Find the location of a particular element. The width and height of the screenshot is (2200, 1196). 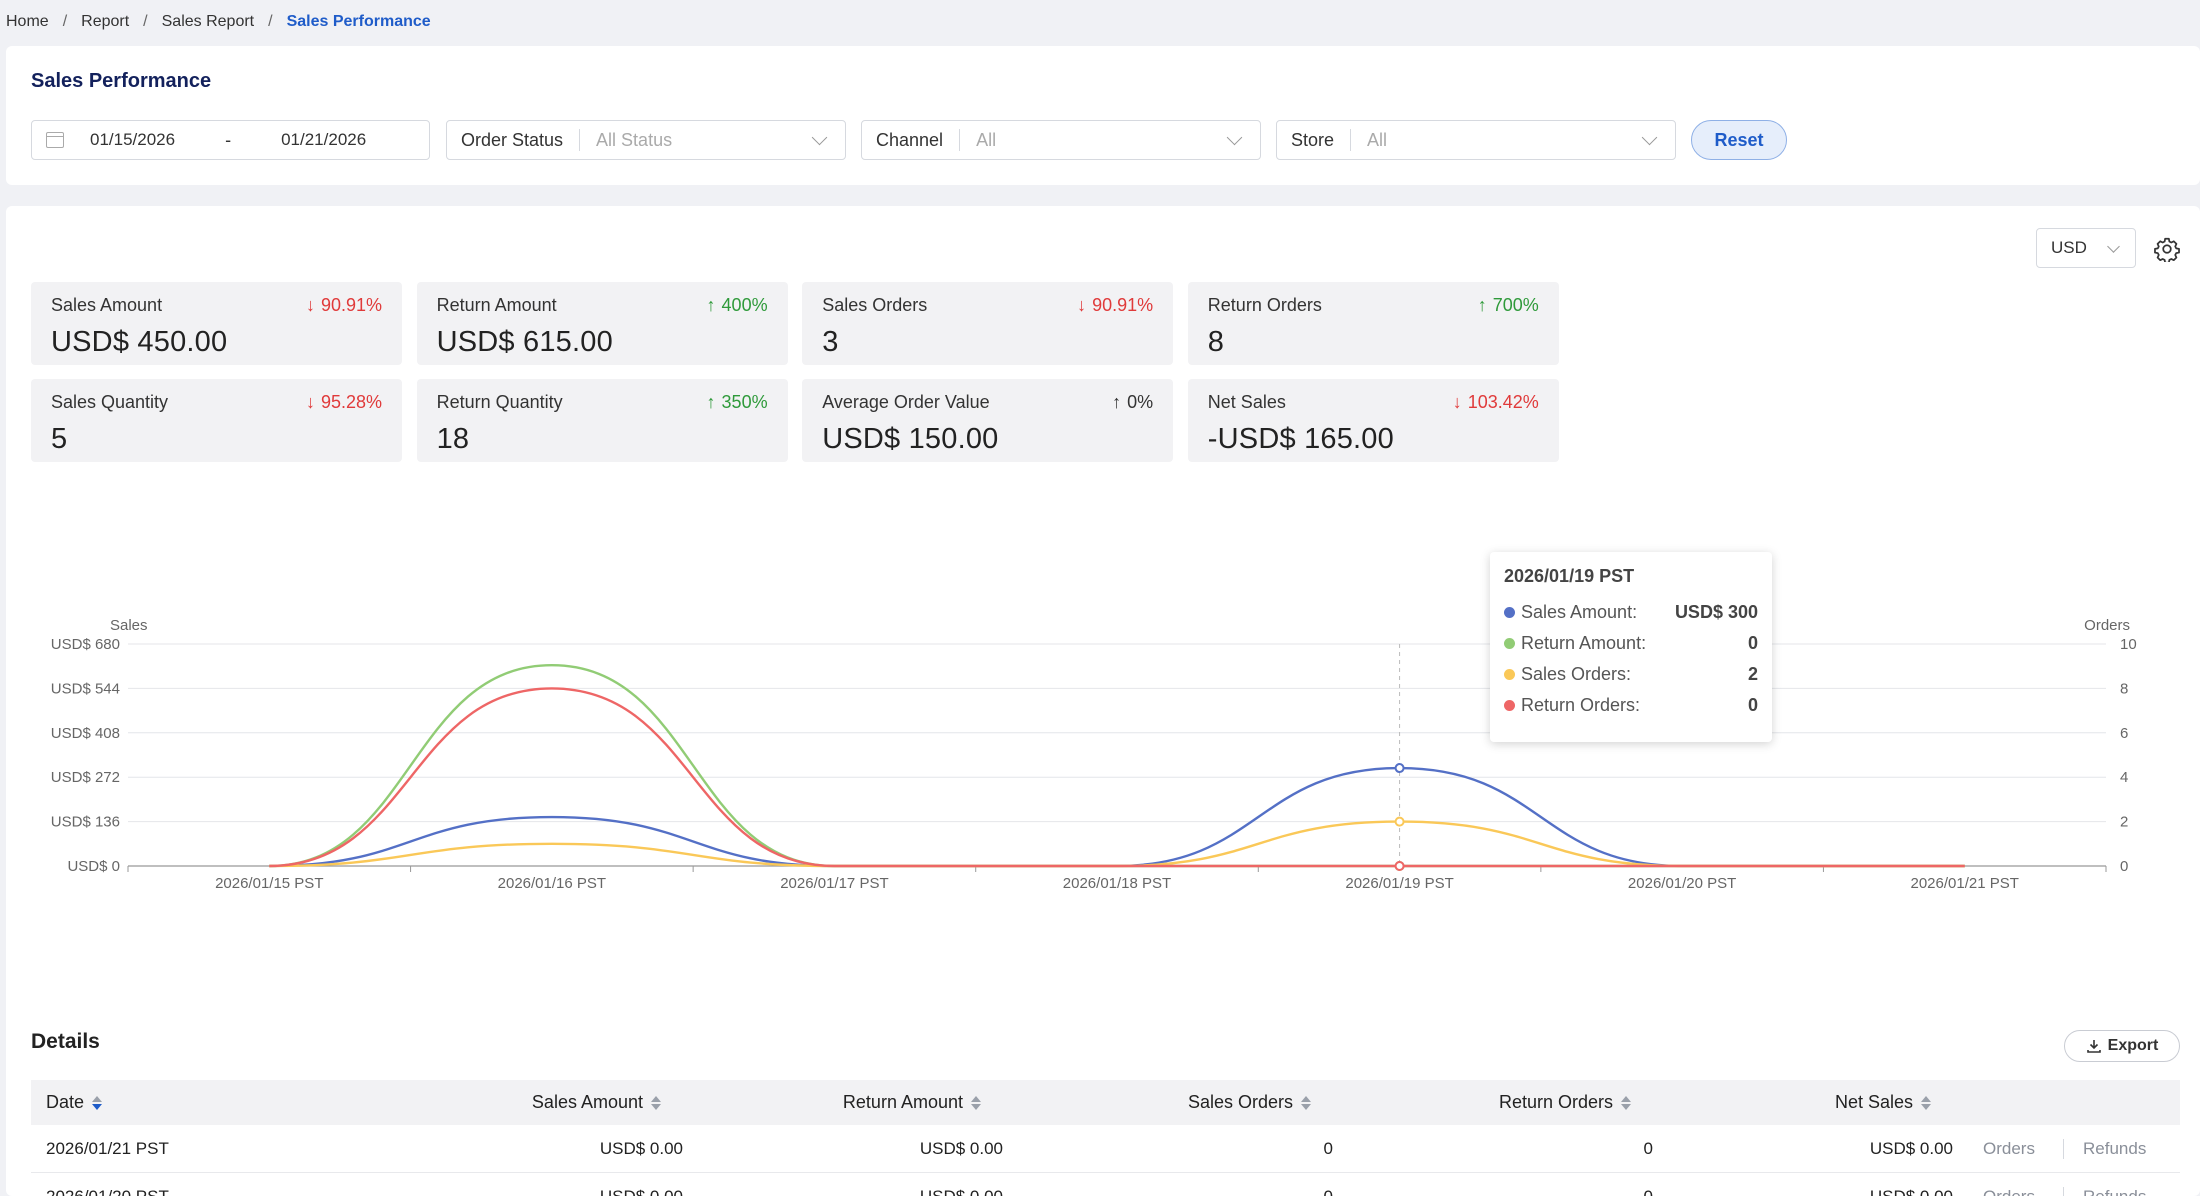

currency-select: USD is located at coordinates (2086, 248).